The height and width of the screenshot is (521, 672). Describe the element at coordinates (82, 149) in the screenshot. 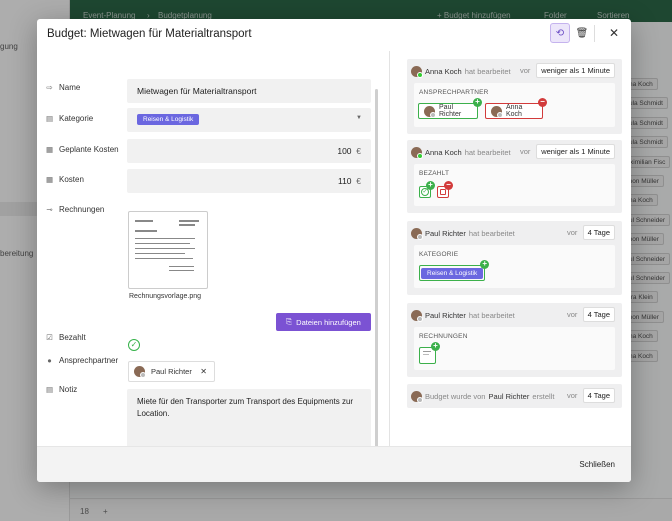

I see `geplante-kosten-label: ▦ Geplante Kosten` at that location.